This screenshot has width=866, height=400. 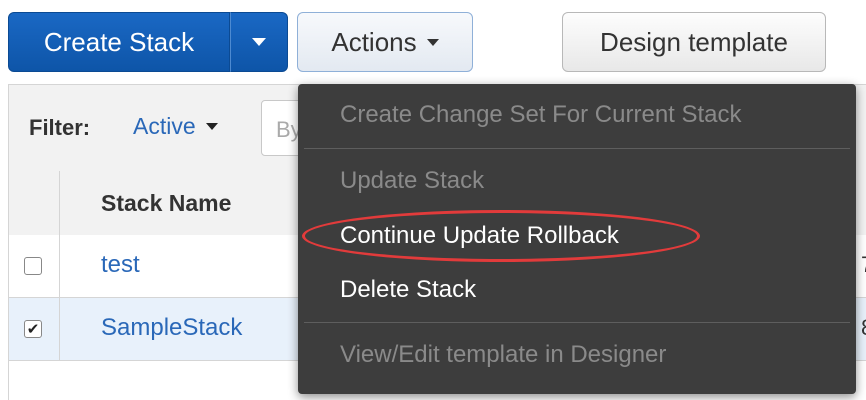 I want to click on filter-label: Filter:, so click(x=60, y=127).